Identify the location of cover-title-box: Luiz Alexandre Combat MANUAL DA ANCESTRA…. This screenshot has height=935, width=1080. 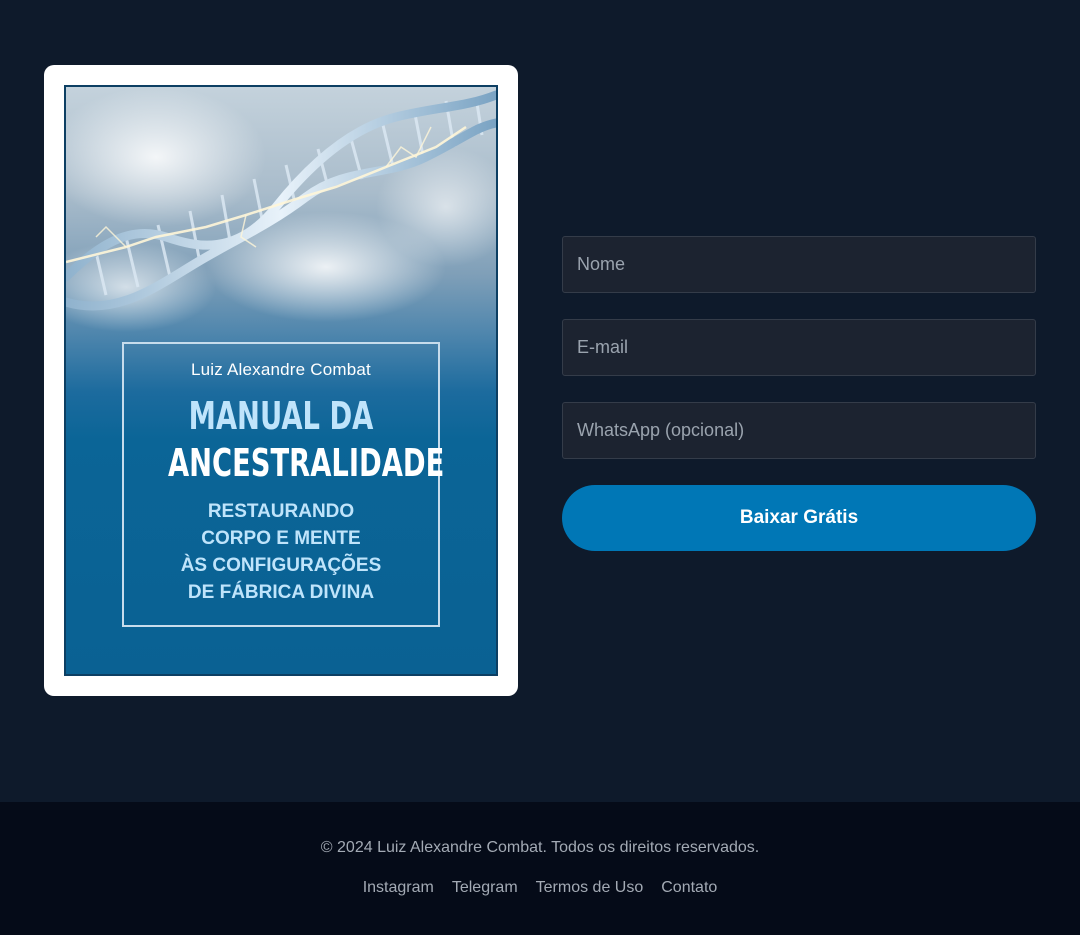
(283, 484).